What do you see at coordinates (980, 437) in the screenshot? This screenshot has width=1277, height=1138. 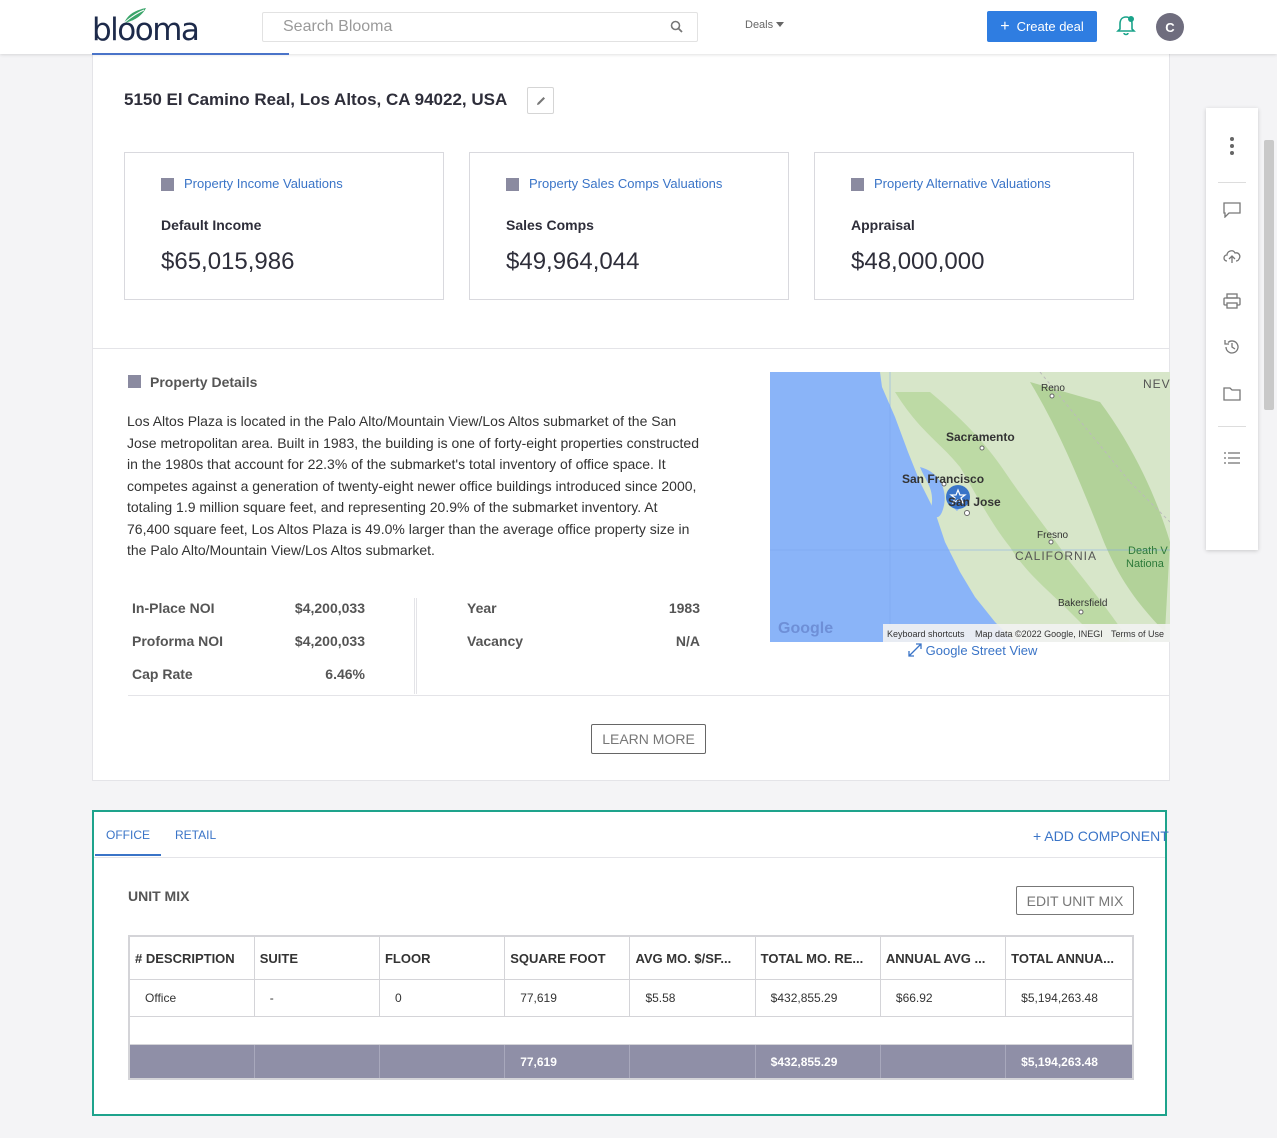 I see `map-label-sacramento: Sacramento` at bounding box center [980, 437].